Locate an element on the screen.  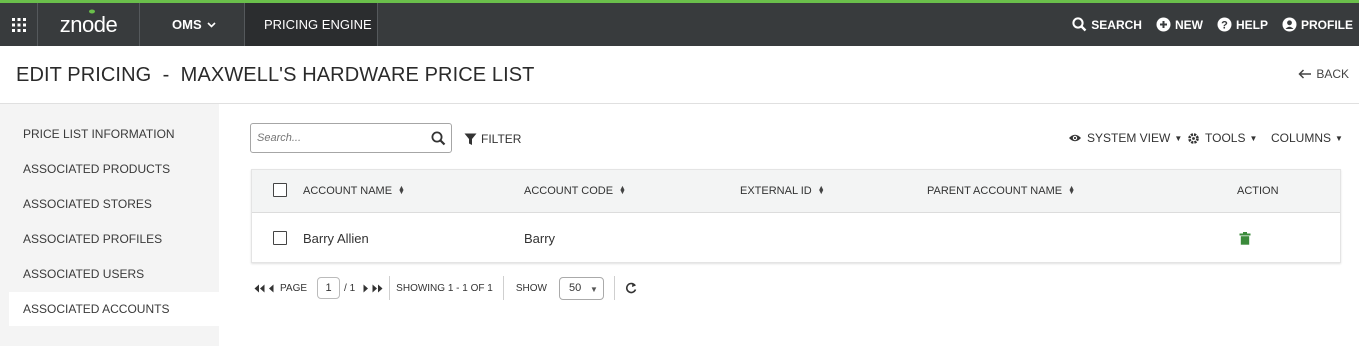
show-label: SHOW is located at coordinates (531, 288).